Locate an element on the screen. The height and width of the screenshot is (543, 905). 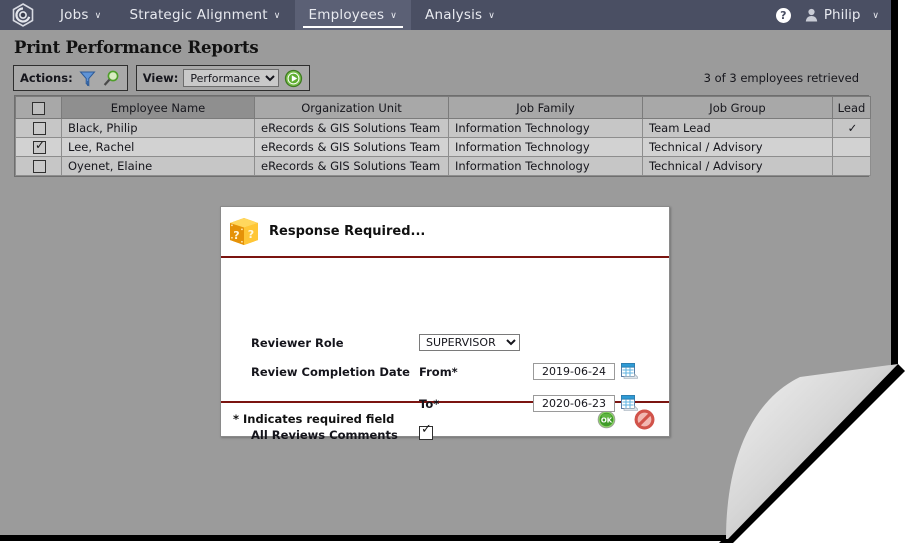
nav-item-jobs: Jobs ∨ is located at coordinates (80, 15).